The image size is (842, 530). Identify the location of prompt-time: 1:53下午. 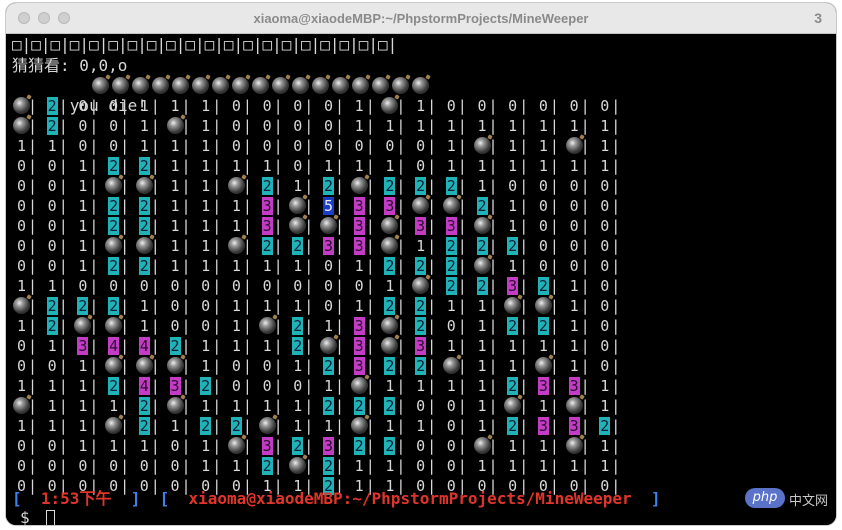
(76, 498).